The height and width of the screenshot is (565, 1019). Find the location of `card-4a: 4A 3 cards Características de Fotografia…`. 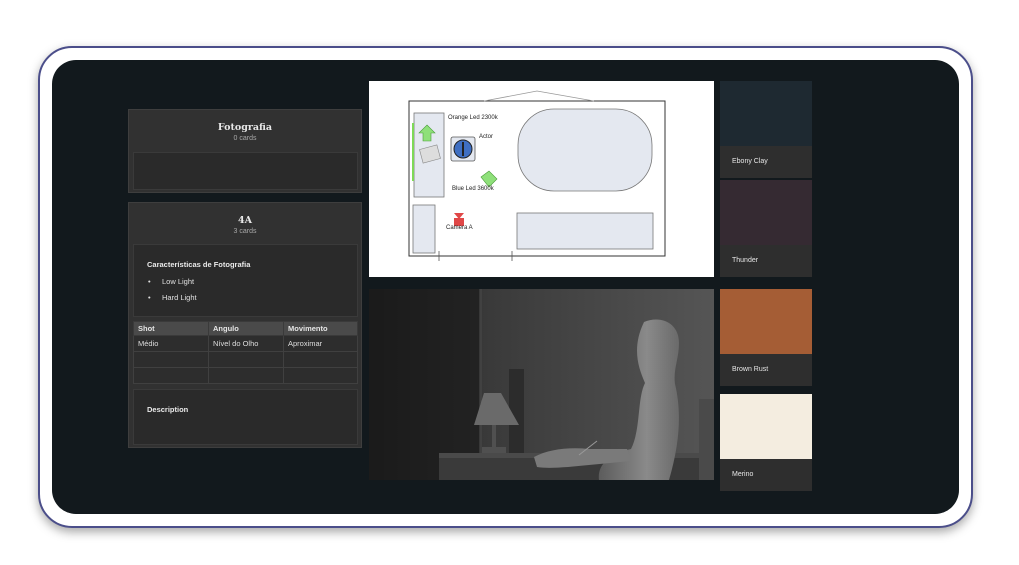

card-4a: 4A 3 cards Características de Fotografia… is located at coordinates (245, 325).